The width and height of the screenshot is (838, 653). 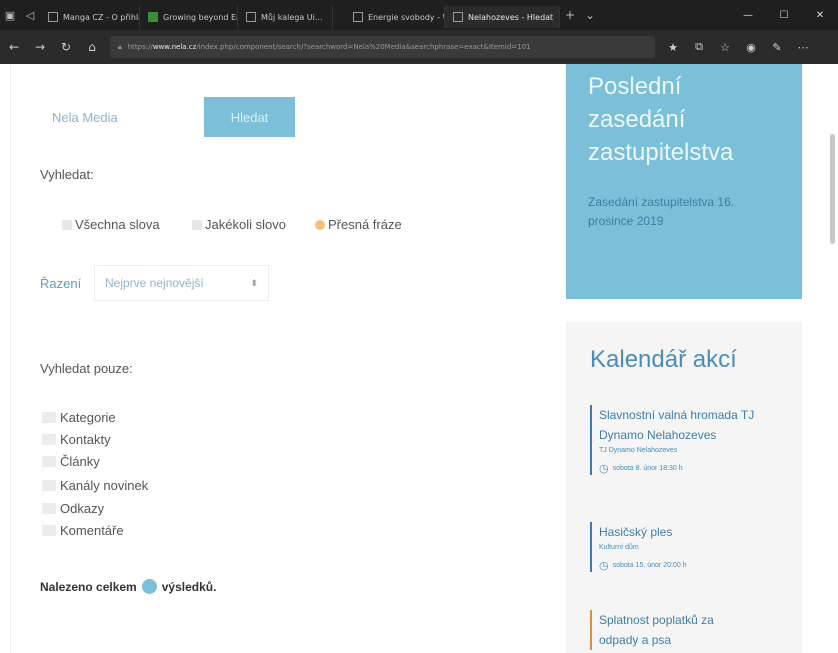 I want to click on workspaces-icon: ▣, so click(x=10, y=15).